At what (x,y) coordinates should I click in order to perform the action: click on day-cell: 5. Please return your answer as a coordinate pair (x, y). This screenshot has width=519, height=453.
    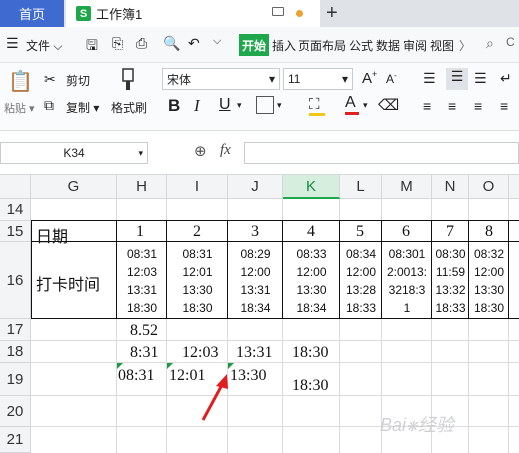
    Looking at the image, I should click on (360, 232).